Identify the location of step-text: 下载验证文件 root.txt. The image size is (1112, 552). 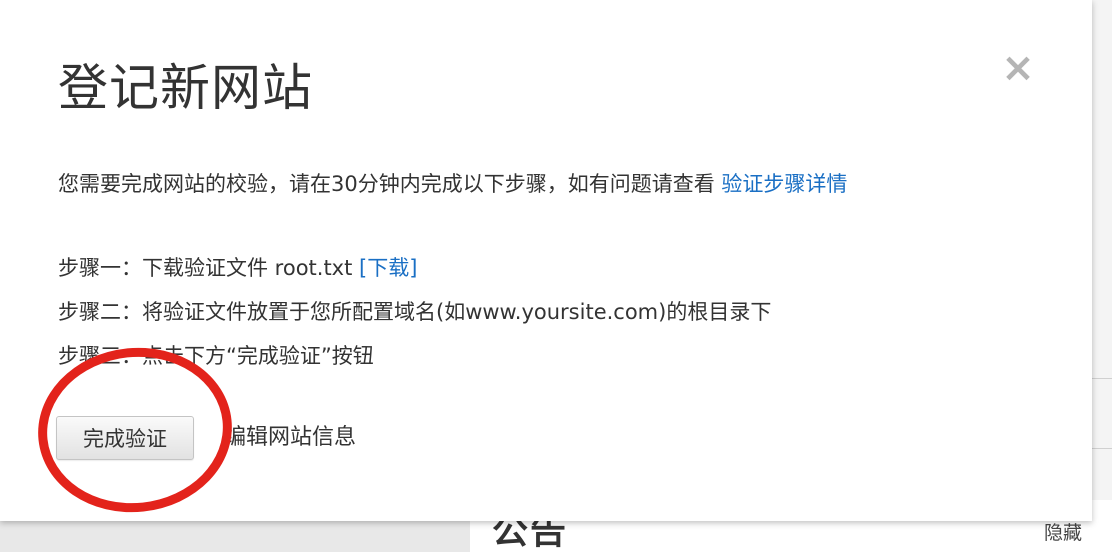
(251, 268).